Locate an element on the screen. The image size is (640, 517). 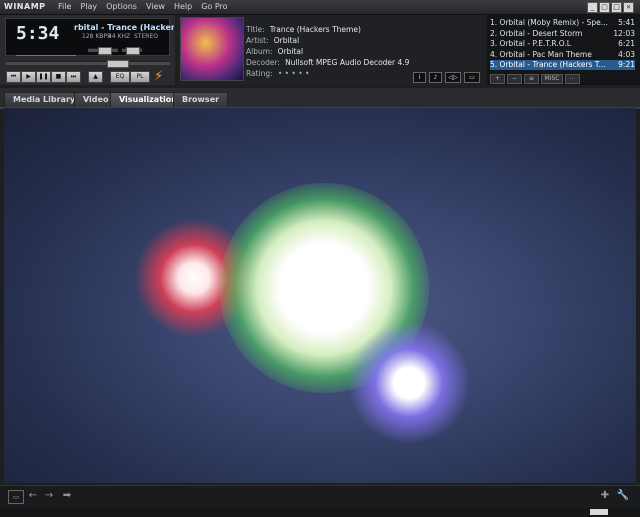
maximize-button: □ is located at coordinates (616, 7).